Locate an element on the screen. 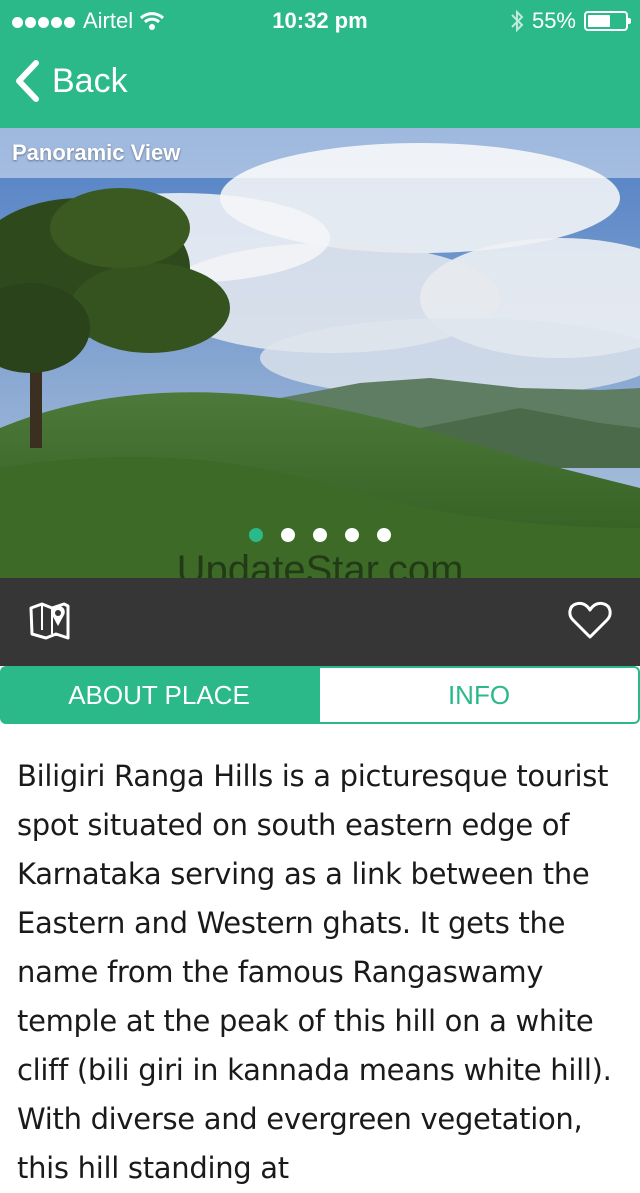  status-left: Airtel is located at coordinates (88, 21).